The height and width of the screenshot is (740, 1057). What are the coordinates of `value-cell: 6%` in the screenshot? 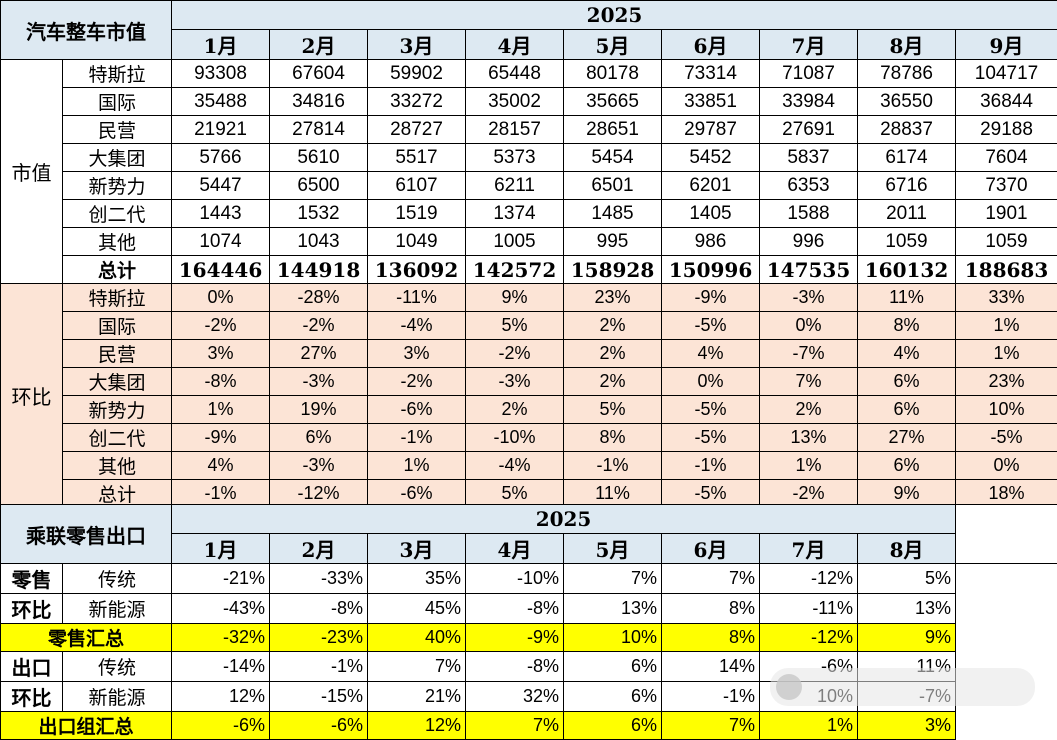 It's located at (613, 667).